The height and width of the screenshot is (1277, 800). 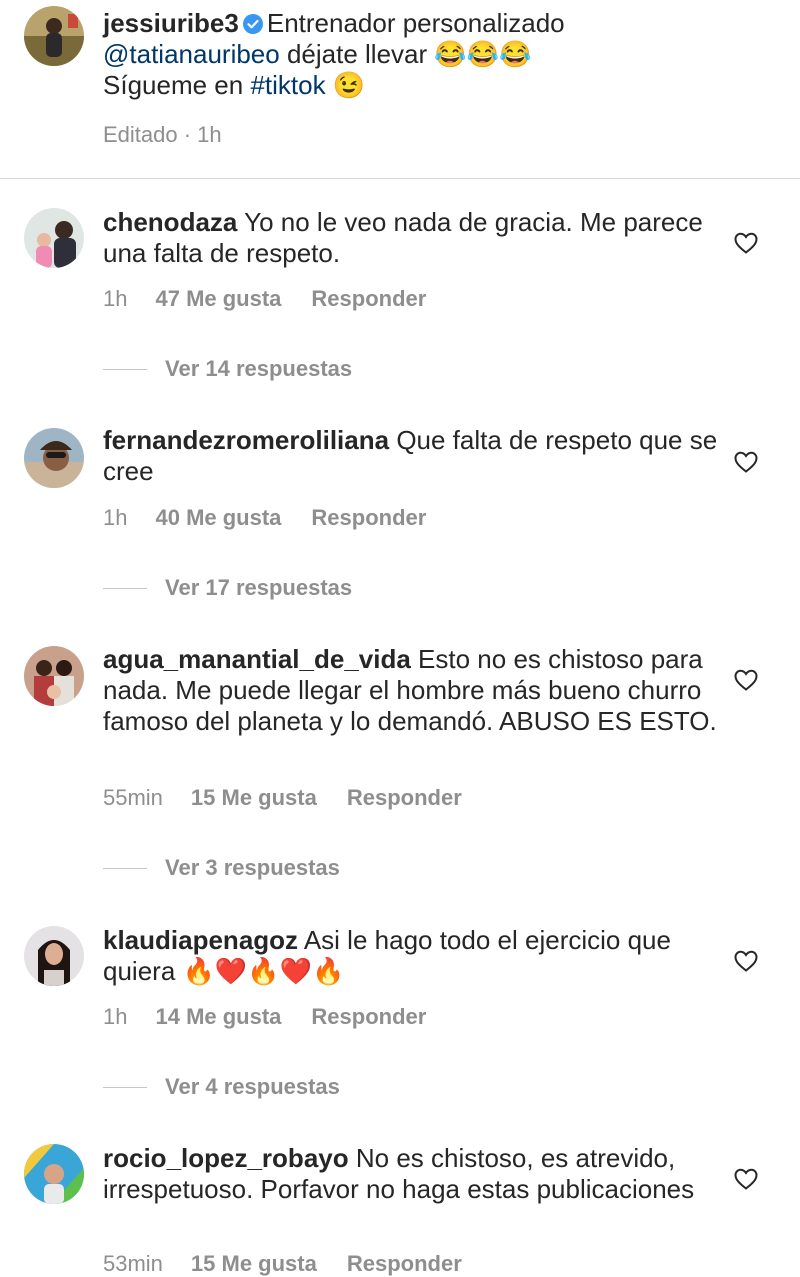 I want to click on comment-username: chenodaza, so click(x=170, y=222).